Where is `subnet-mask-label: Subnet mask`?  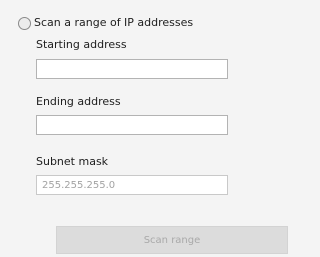 subnet-mask-label: Subnet mask is located at coordinates (72, 161).